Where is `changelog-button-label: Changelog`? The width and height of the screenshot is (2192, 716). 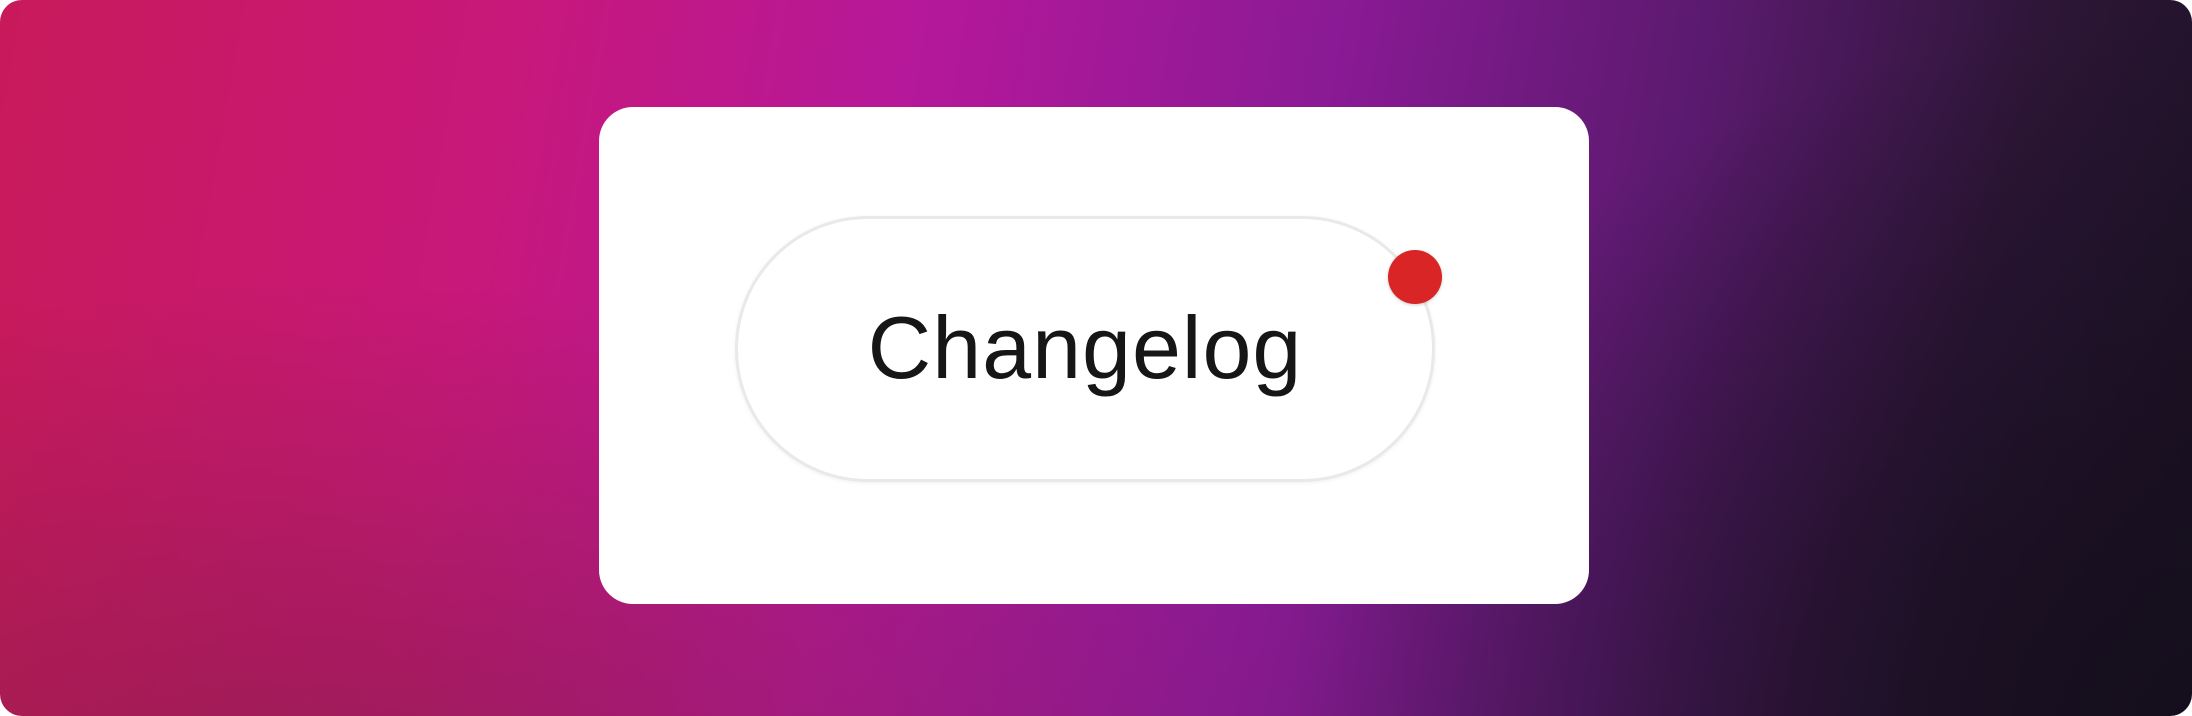
changelog-button-label: Changelog is located at coordinates (1085, 347).